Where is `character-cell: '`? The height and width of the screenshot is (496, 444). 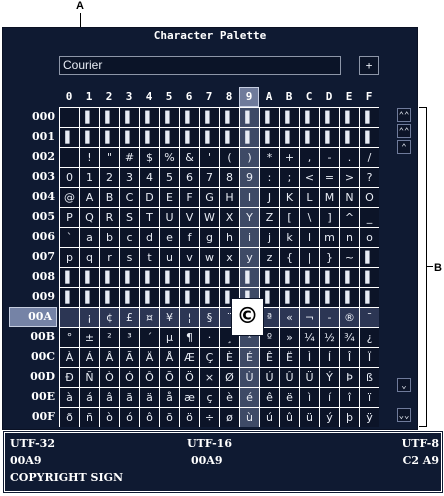
character-cell: ' is located at coordinates (209, 157).